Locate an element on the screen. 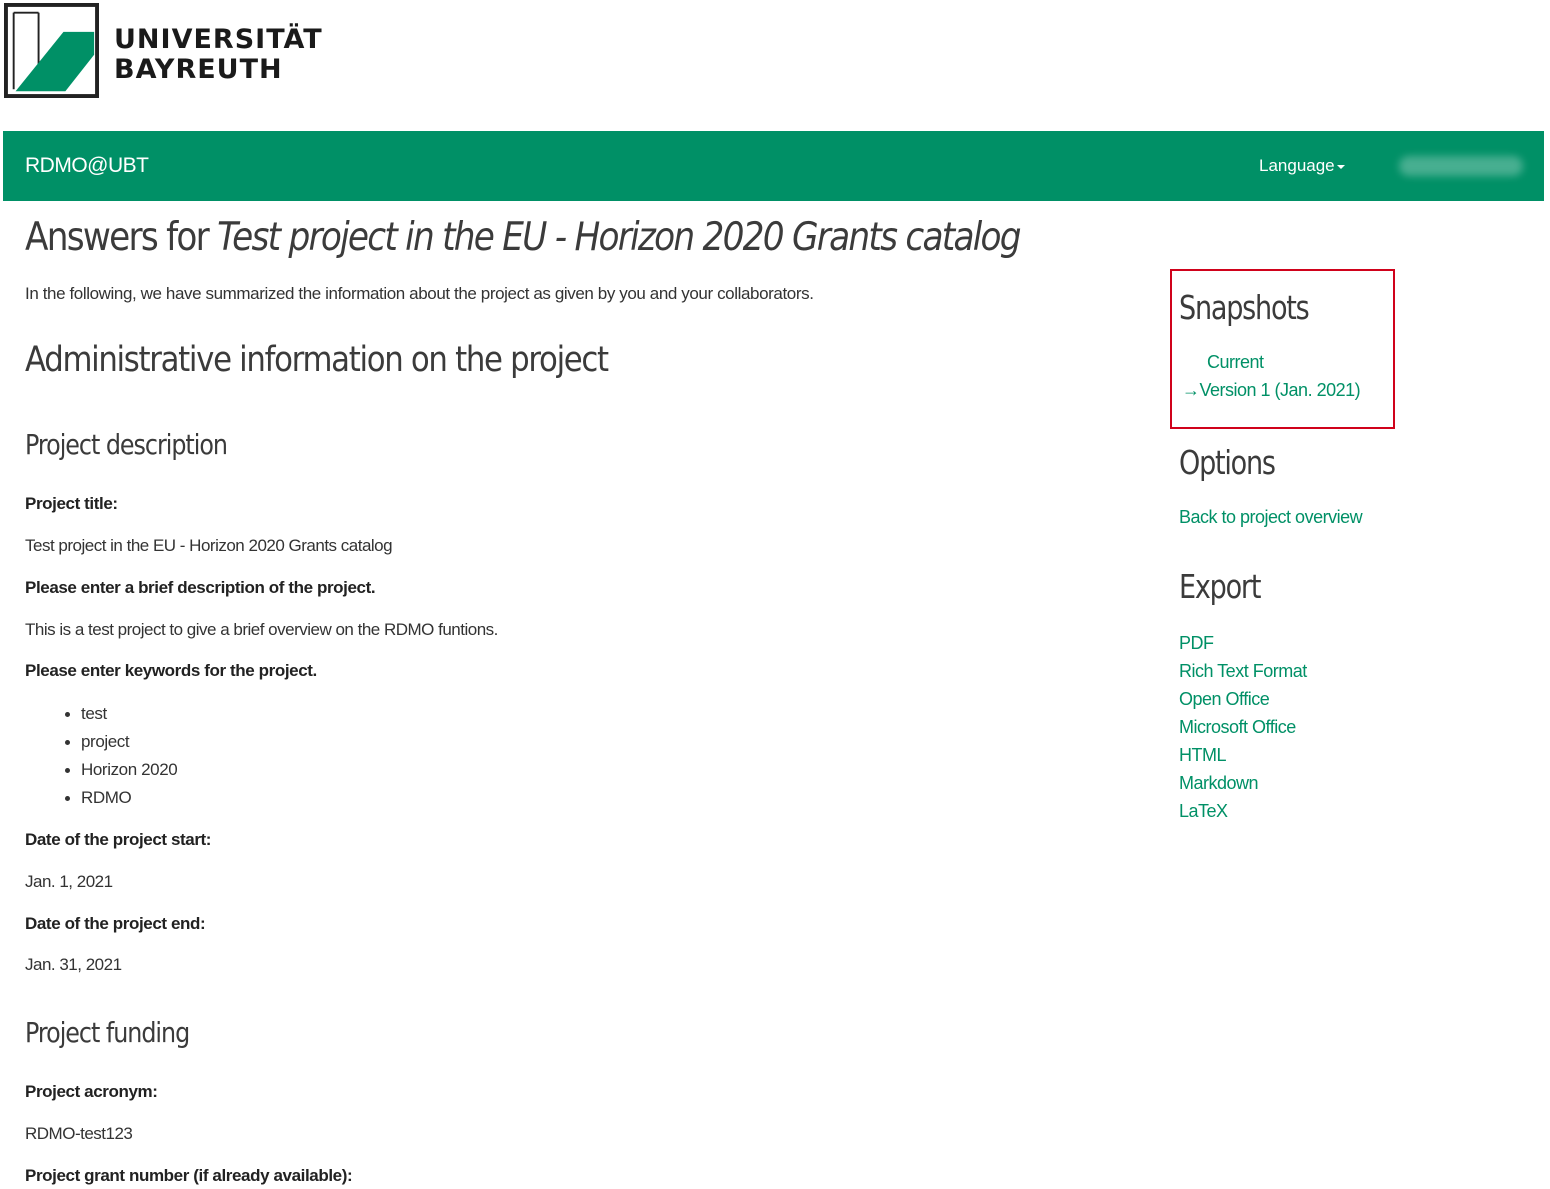 The image size is (1550, 1189). subsection-project-description: Project description is located at coordinates (126, 444).